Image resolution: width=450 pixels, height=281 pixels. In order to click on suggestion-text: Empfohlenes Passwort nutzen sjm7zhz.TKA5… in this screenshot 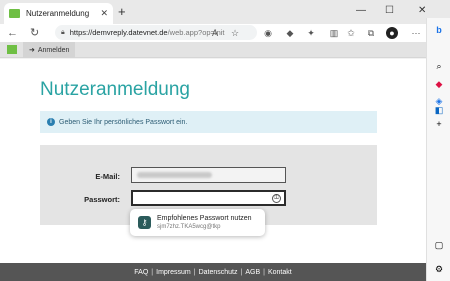, I will do `click(204, 222)`.